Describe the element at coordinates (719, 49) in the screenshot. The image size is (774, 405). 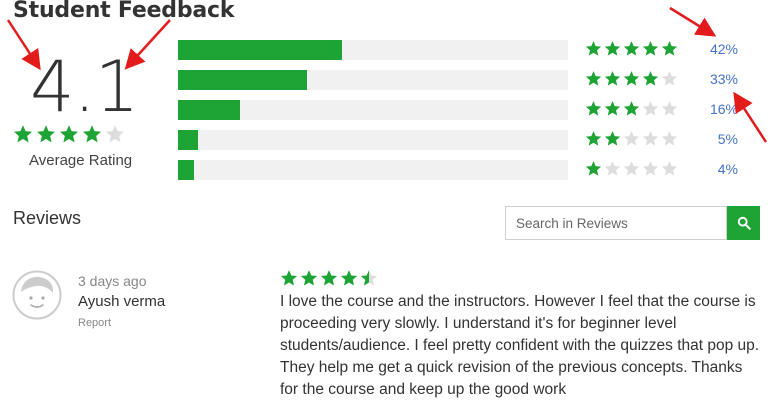
I see `rating-percent-5: 42%` at that location.